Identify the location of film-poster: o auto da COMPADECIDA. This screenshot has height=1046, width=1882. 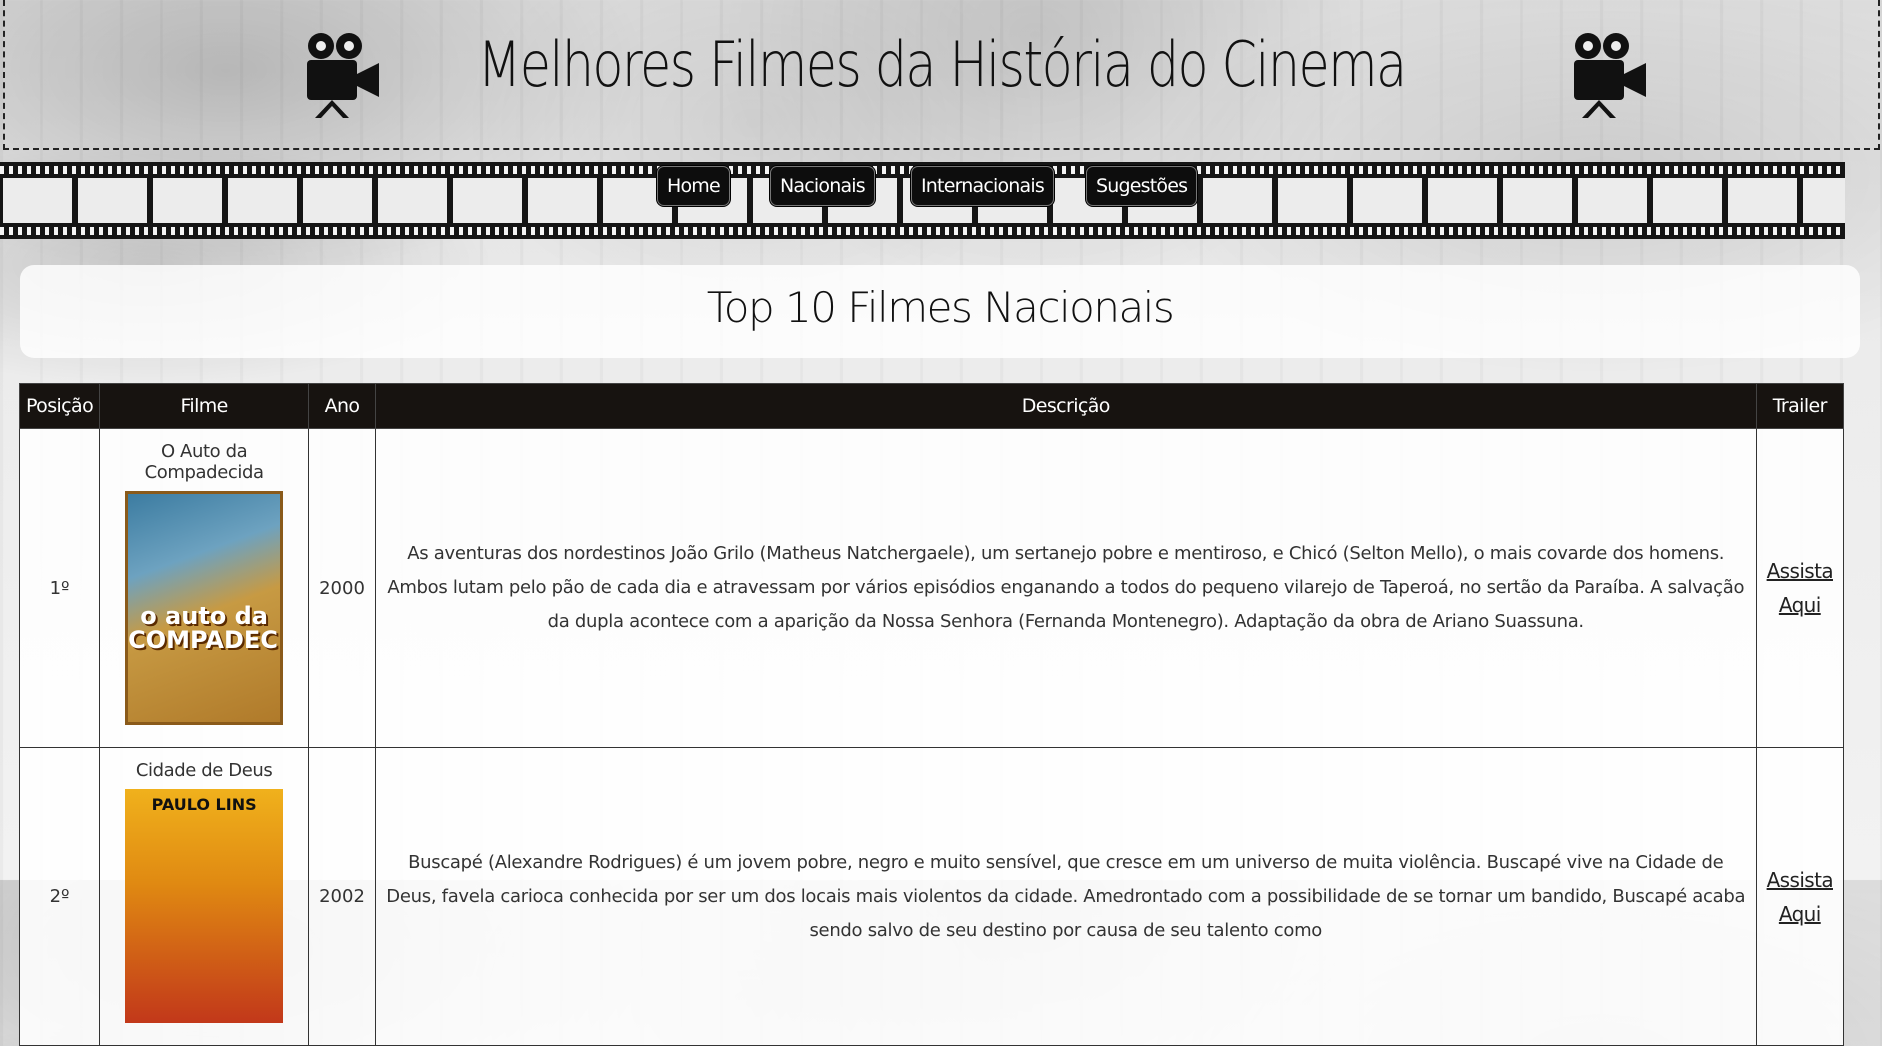
(204, 608).